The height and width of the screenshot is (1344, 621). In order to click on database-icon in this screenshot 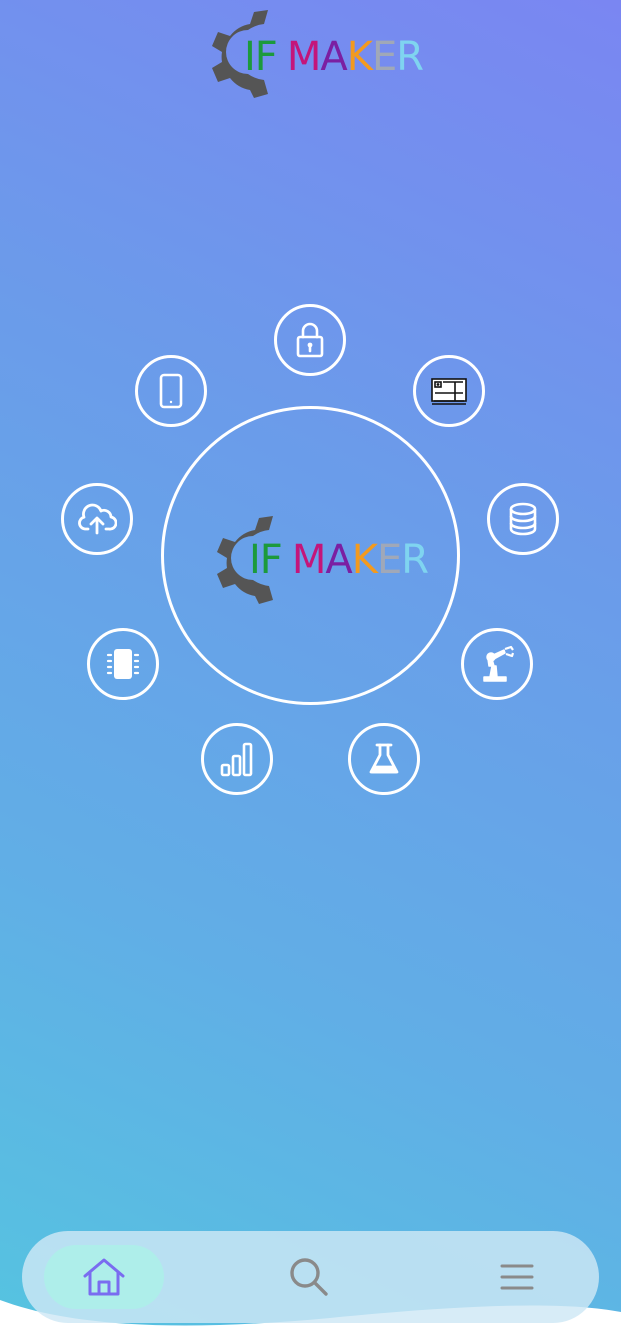, I will do `click(523, 519)`.